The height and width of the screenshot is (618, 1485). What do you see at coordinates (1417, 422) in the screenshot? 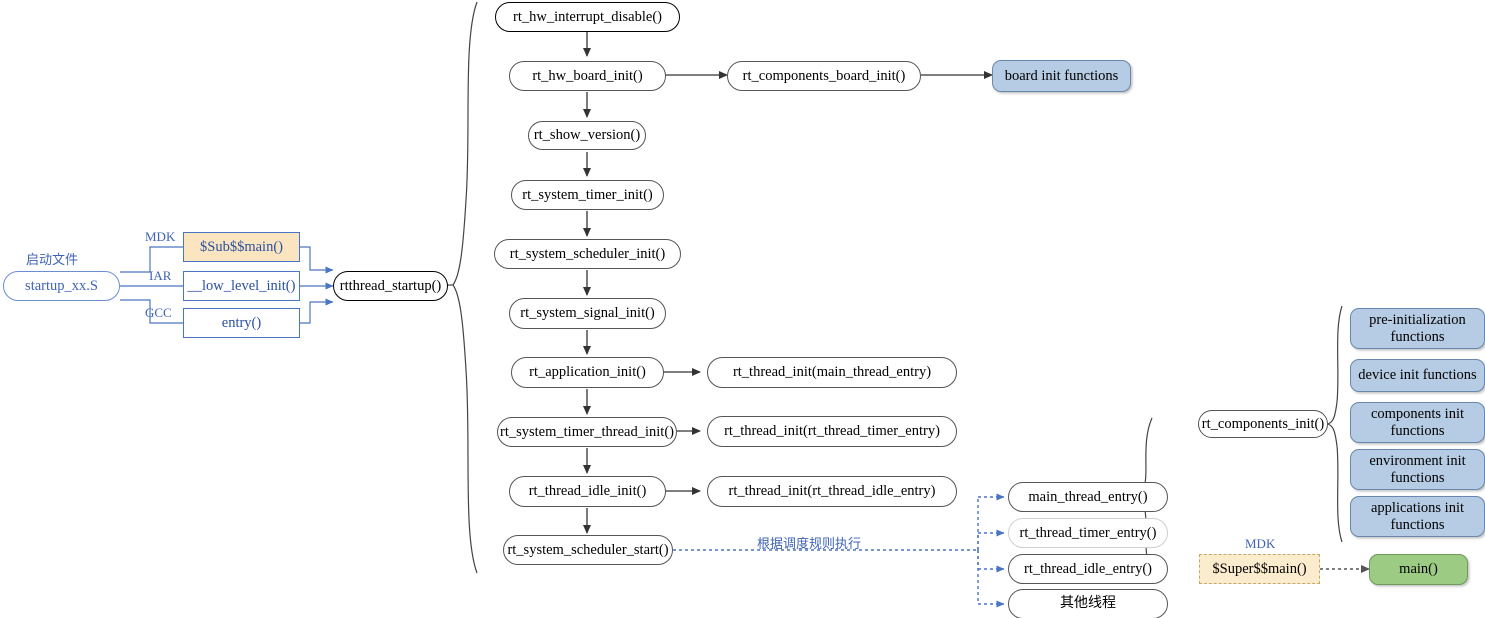
I see `node-components-init-functions: components init functions` at bounding box center [1417, 422].